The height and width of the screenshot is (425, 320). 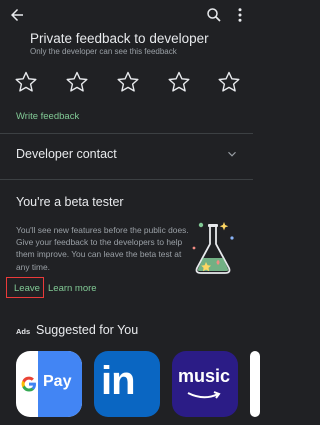 I want to click on star-rating, so click(x=126, y=84).